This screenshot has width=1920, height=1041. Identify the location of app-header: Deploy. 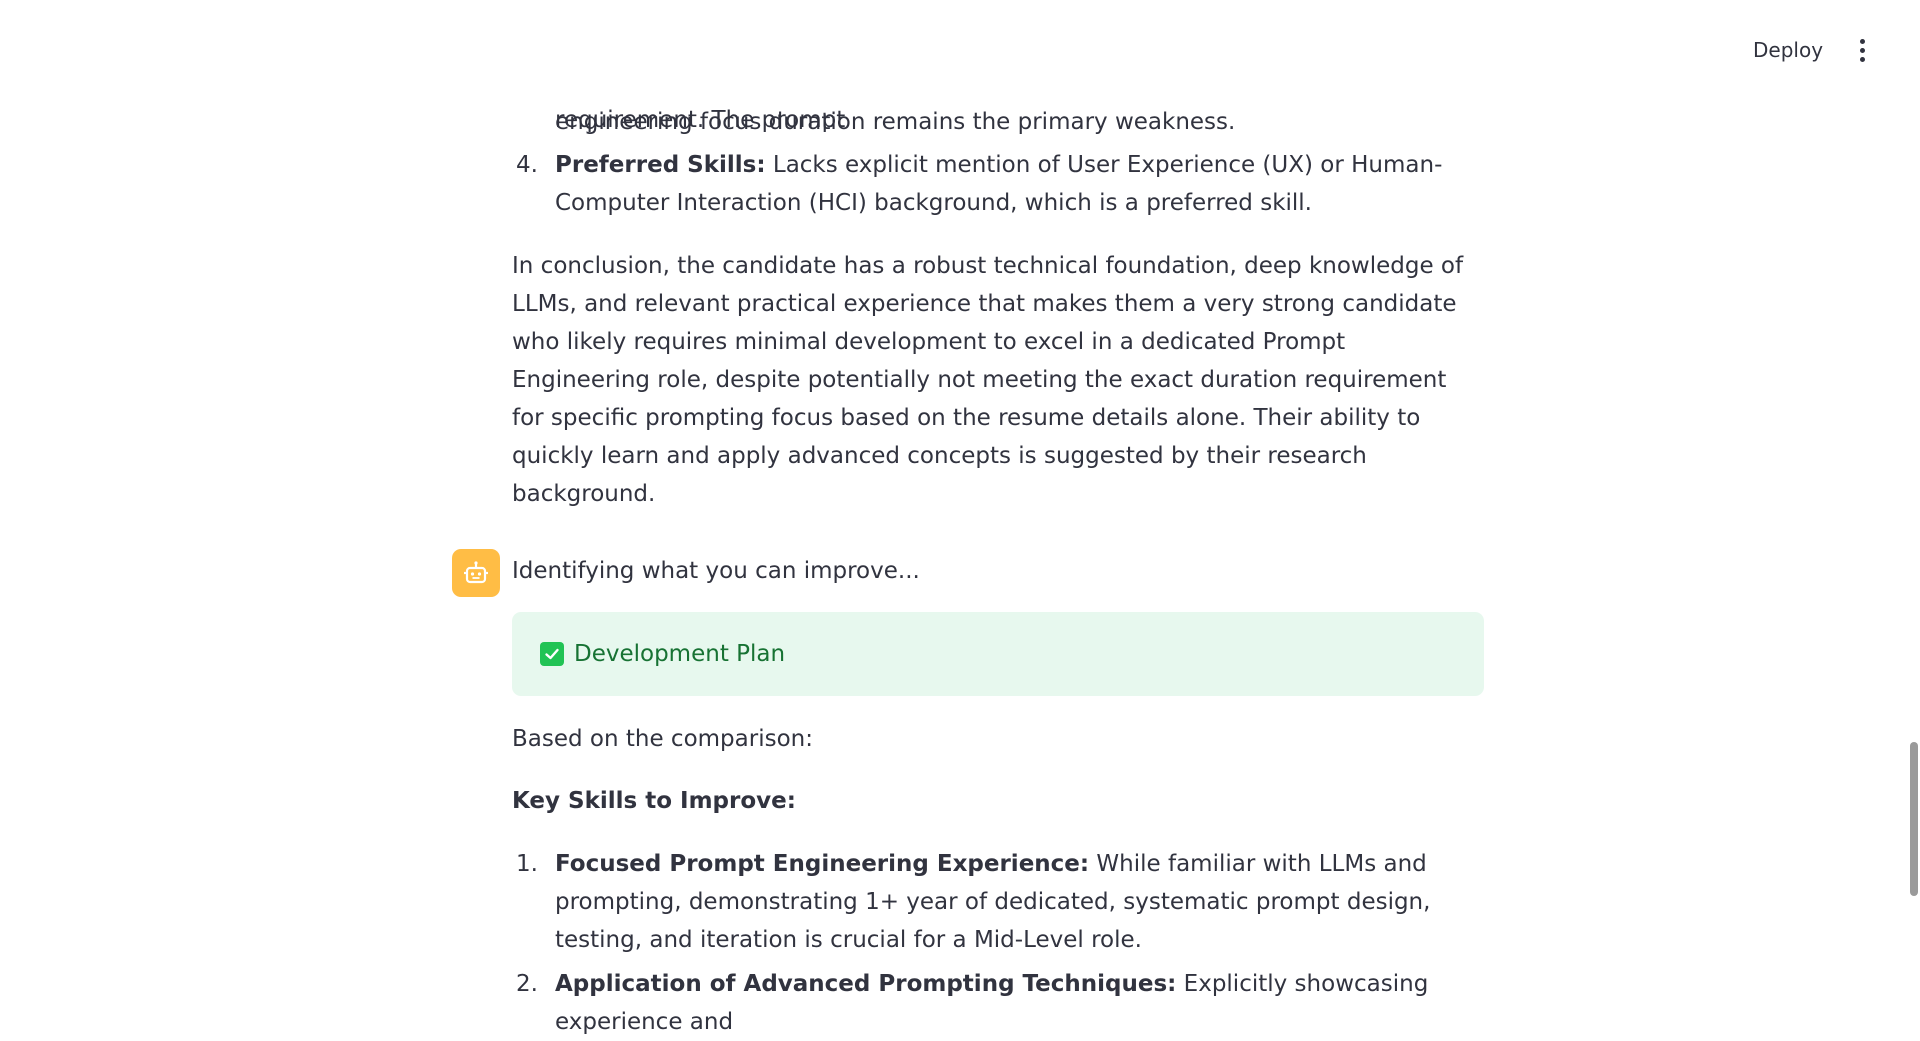
(960, 50).